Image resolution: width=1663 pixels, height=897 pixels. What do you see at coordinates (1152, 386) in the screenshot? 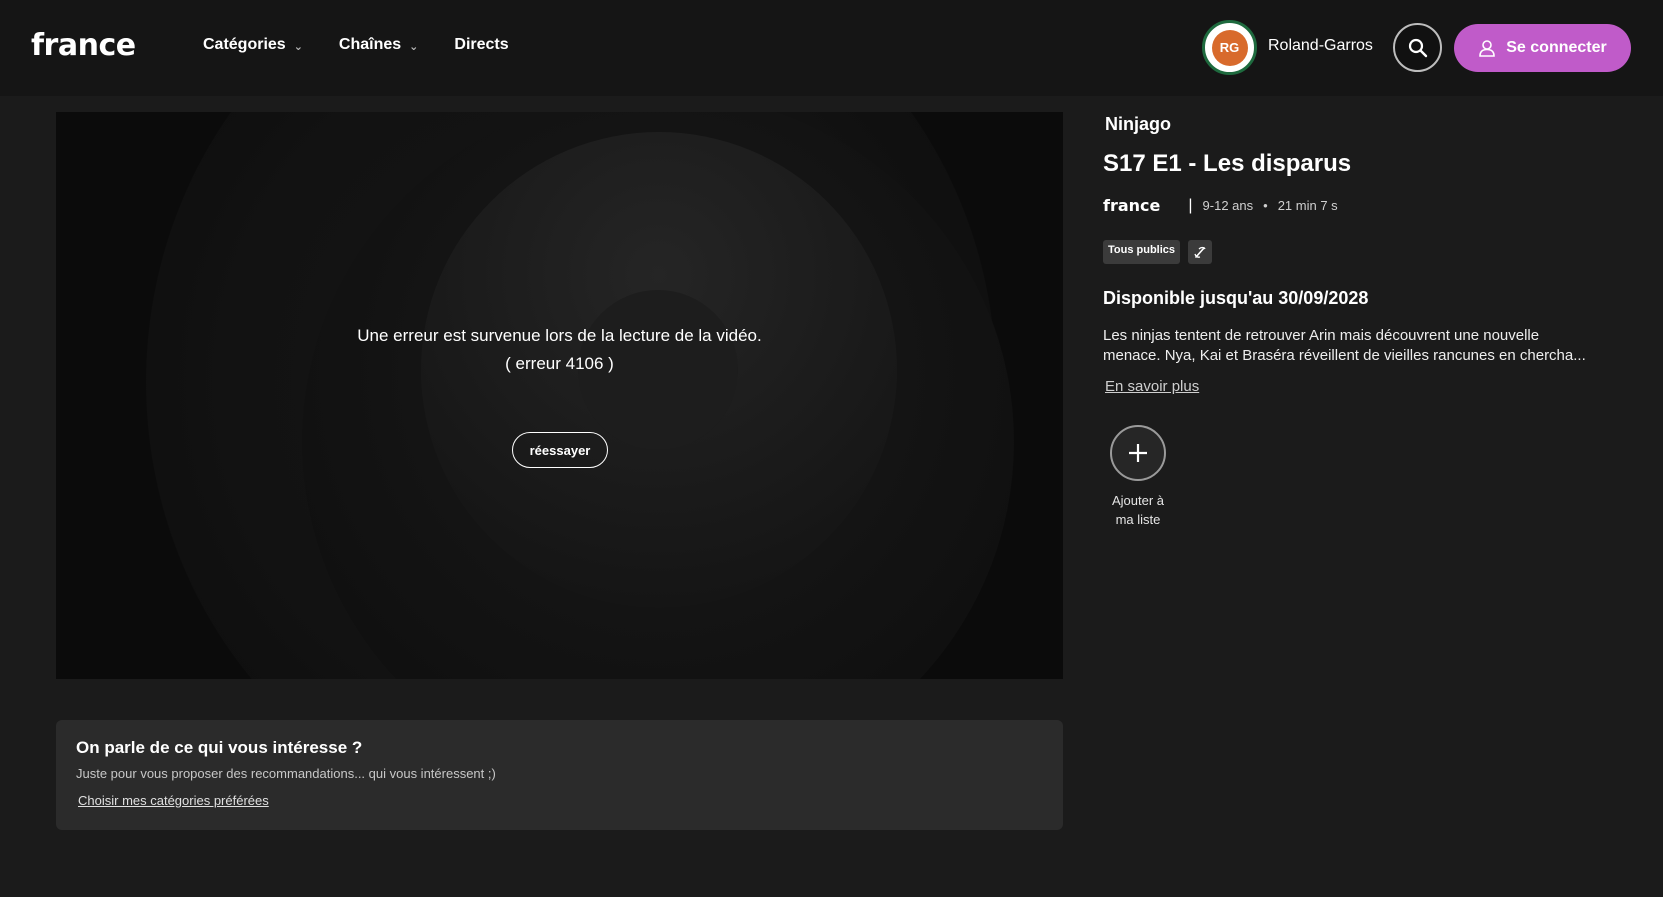
I see `read-more-link: En savoir plus` at bounding box center [1152, 386].